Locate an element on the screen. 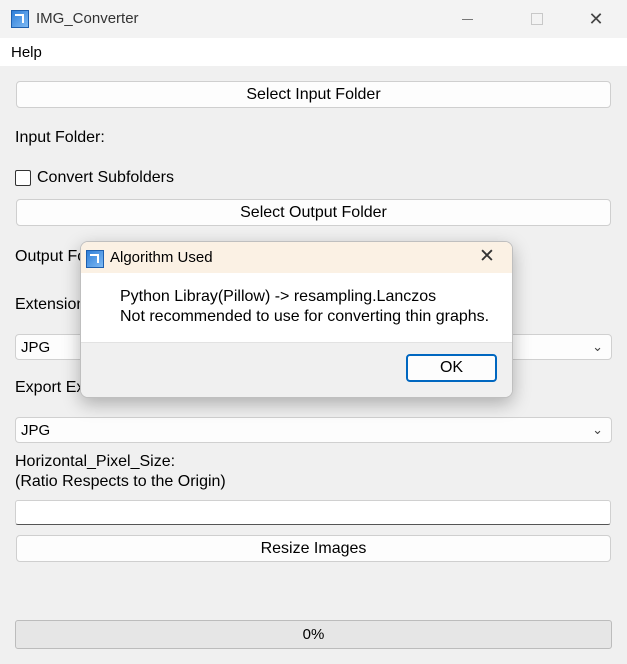 The width and height of the screenshot is (627, 664). select-output-folder-button: Select Output Folder is located at coordinates (313, 212).